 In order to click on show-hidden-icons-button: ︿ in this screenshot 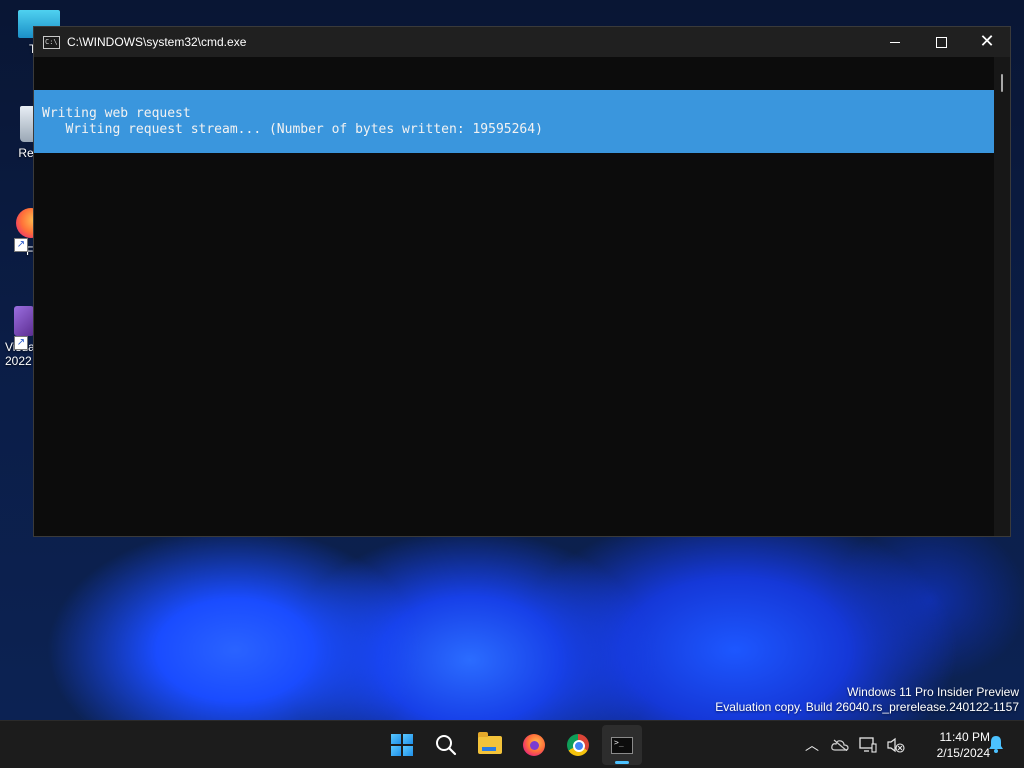, I will do `click(812, 745)`.